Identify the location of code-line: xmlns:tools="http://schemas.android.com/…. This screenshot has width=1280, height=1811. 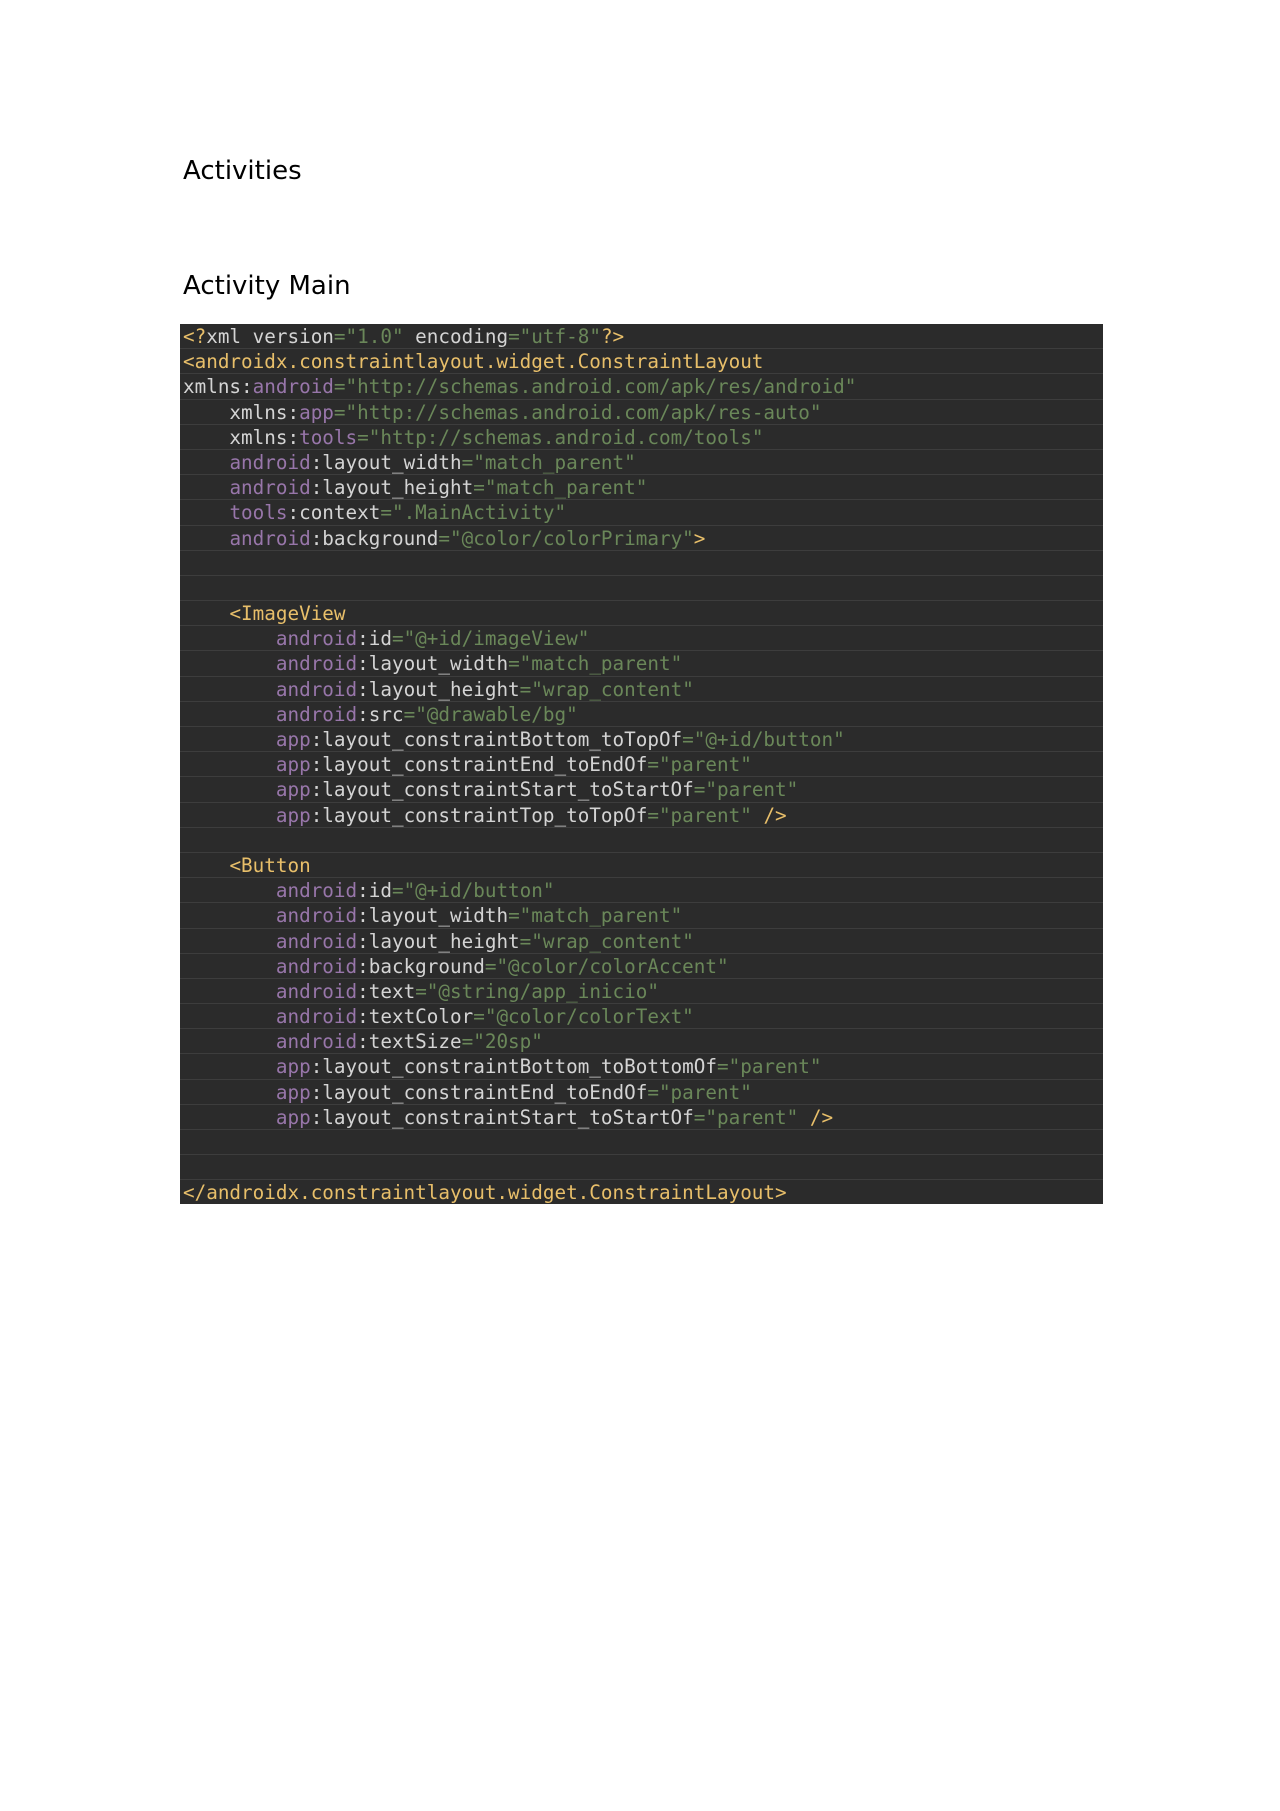
(641, 437).